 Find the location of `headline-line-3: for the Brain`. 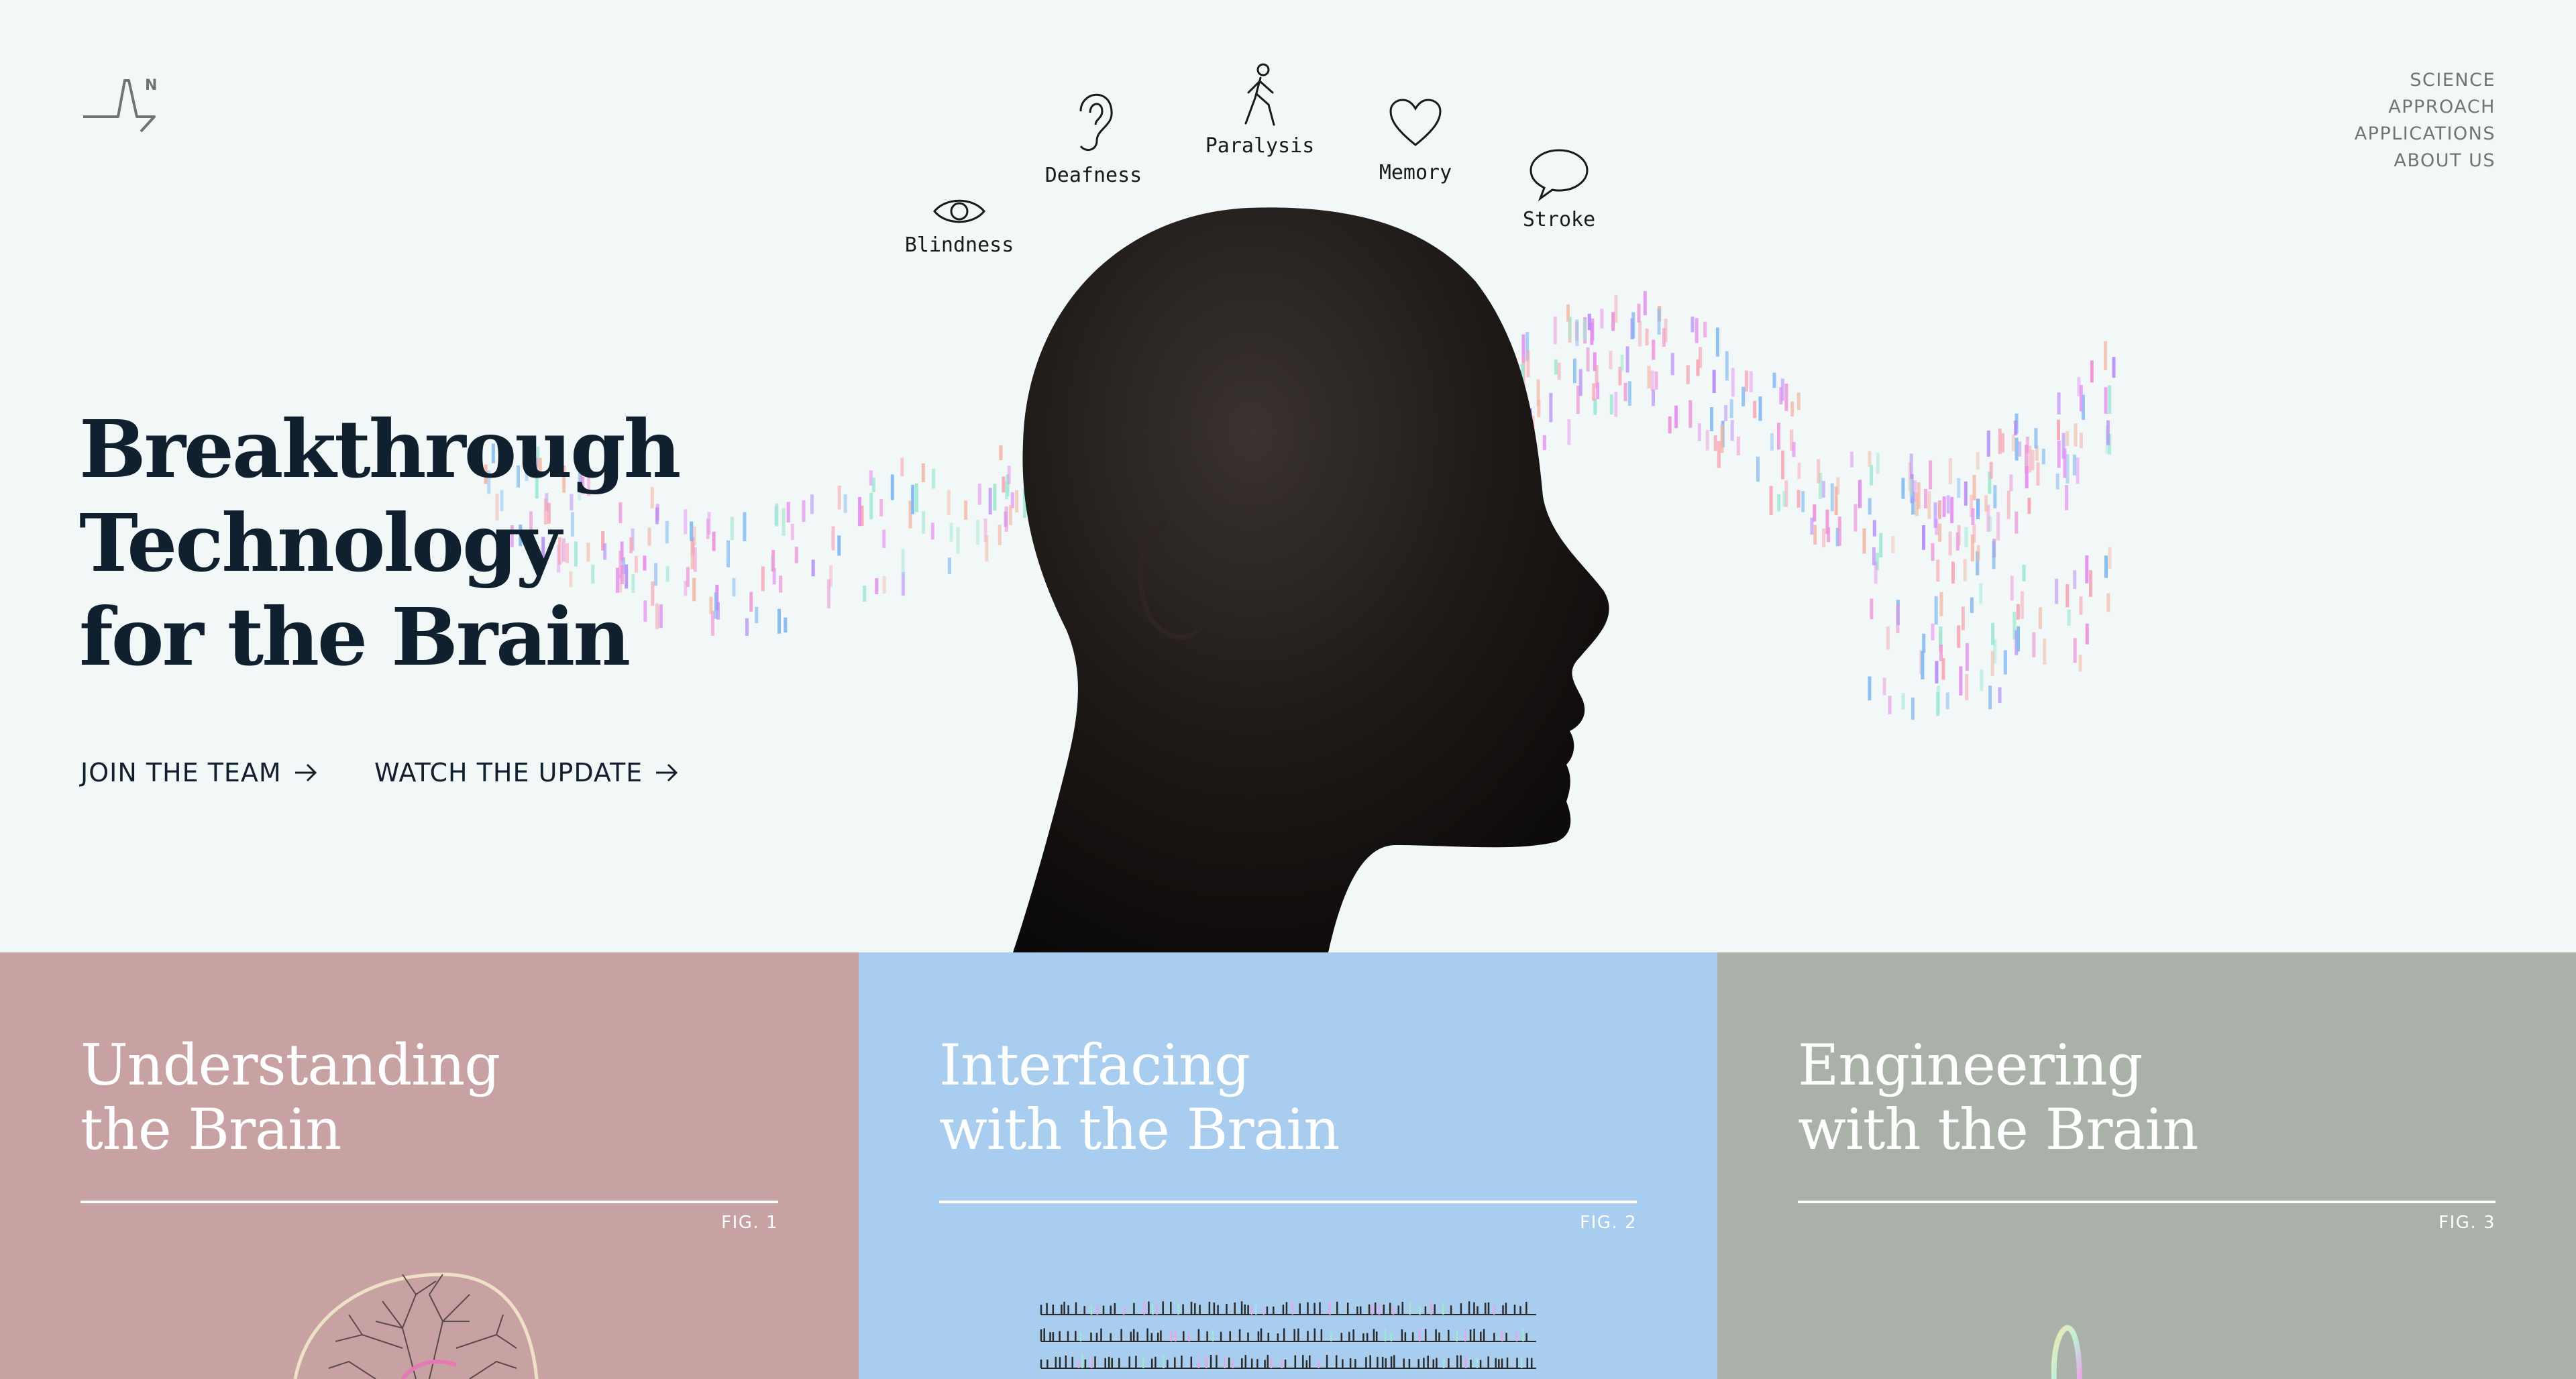

headline-line-3: for the Brain is located at coordinates (355, 636).